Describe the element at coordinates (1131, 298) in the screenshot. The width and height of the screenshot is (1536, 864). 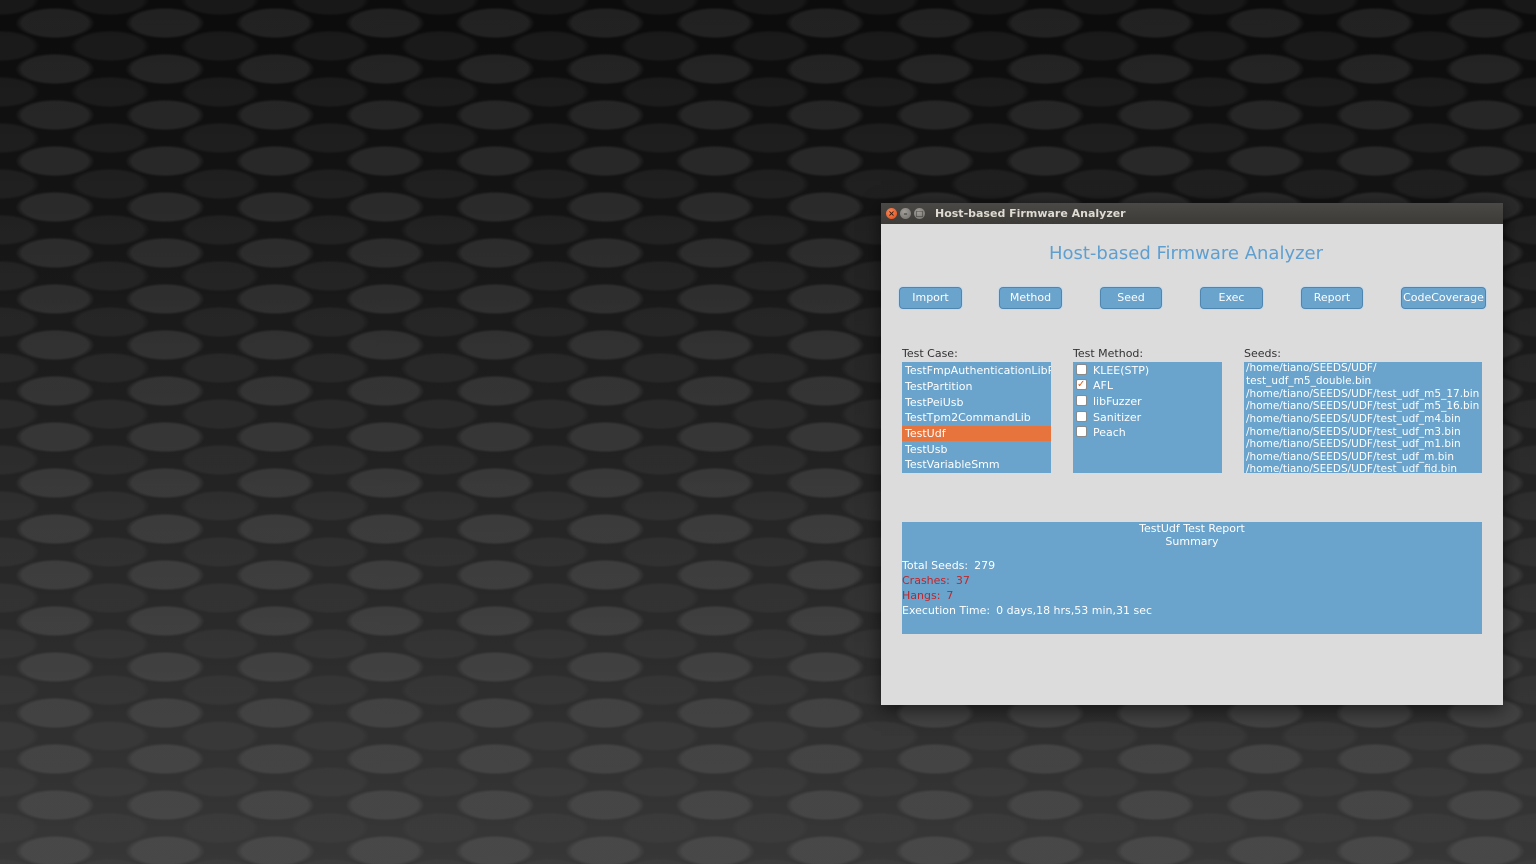
I see `seed-button: Seed` at that location.